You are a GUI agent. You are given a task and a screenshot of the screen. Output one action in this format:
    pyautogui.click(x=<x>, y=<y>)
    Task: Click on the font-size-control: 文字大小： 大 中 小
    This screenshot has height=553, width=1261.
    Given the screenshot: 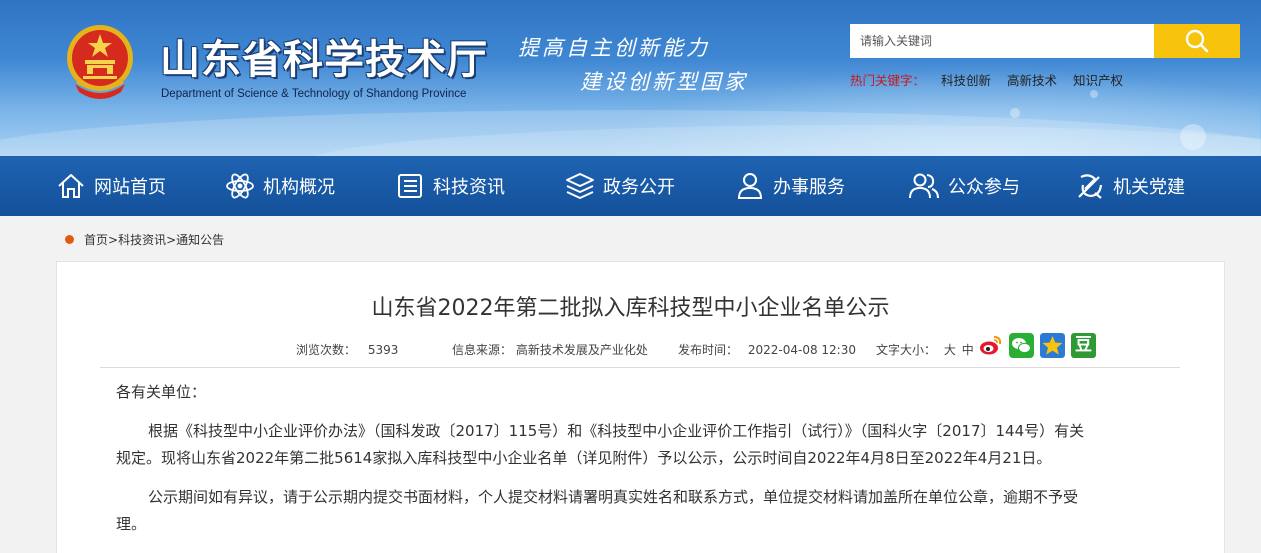 What is the action you would take?
    pyautogui.click(x=934, y=349)
    